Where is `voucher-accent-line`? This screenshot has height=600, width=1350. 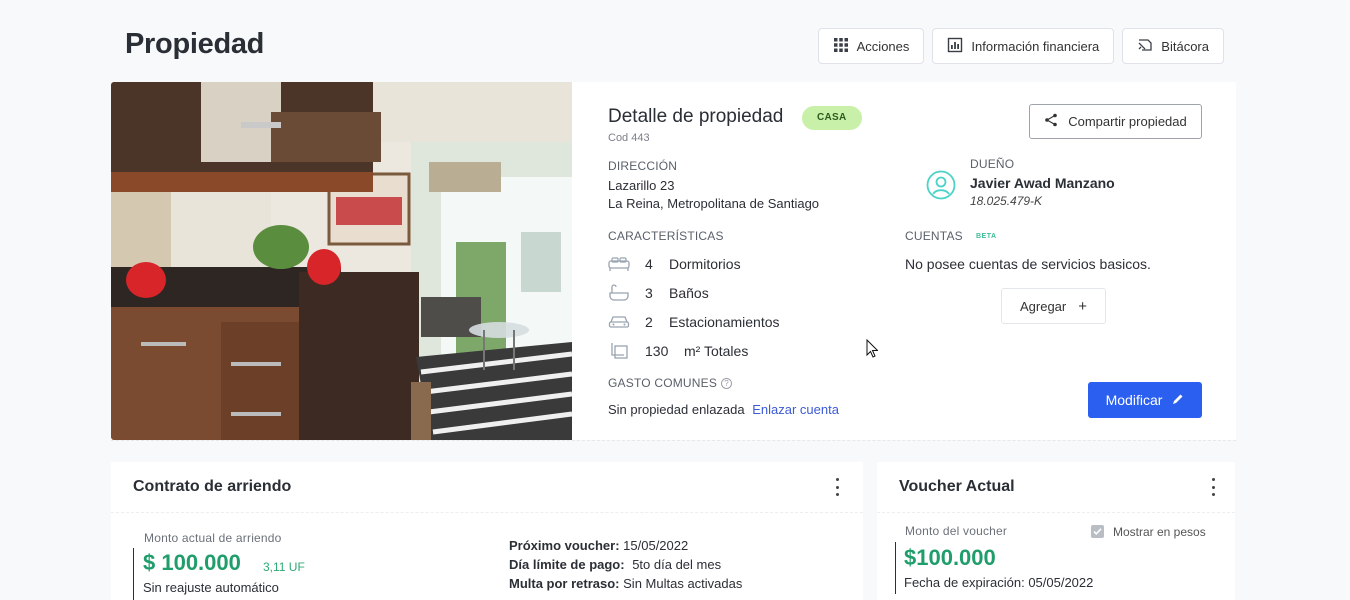
voucher-accent-line is located at coordinates (895, 568).